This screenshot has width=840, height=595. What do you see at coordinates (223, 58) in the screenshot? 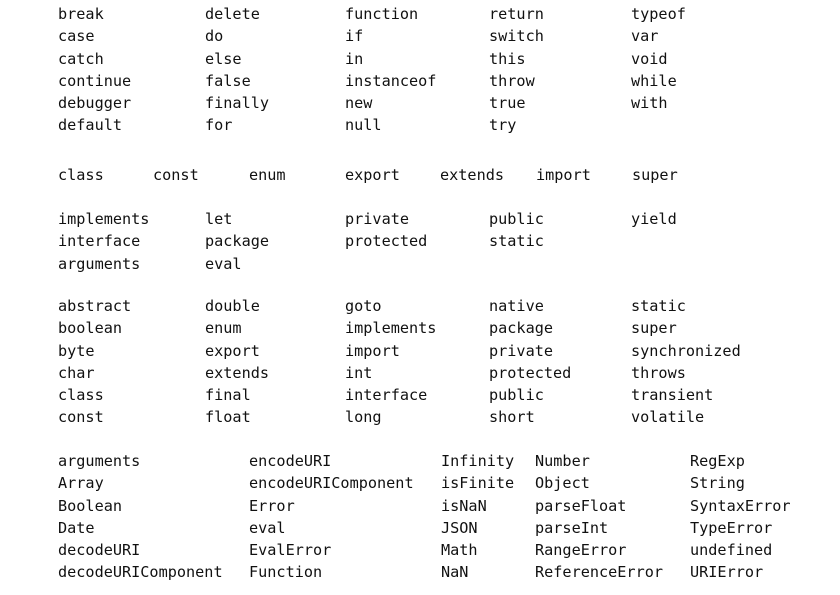
I see `keyword-else: else` at bounding box center [223, 58].